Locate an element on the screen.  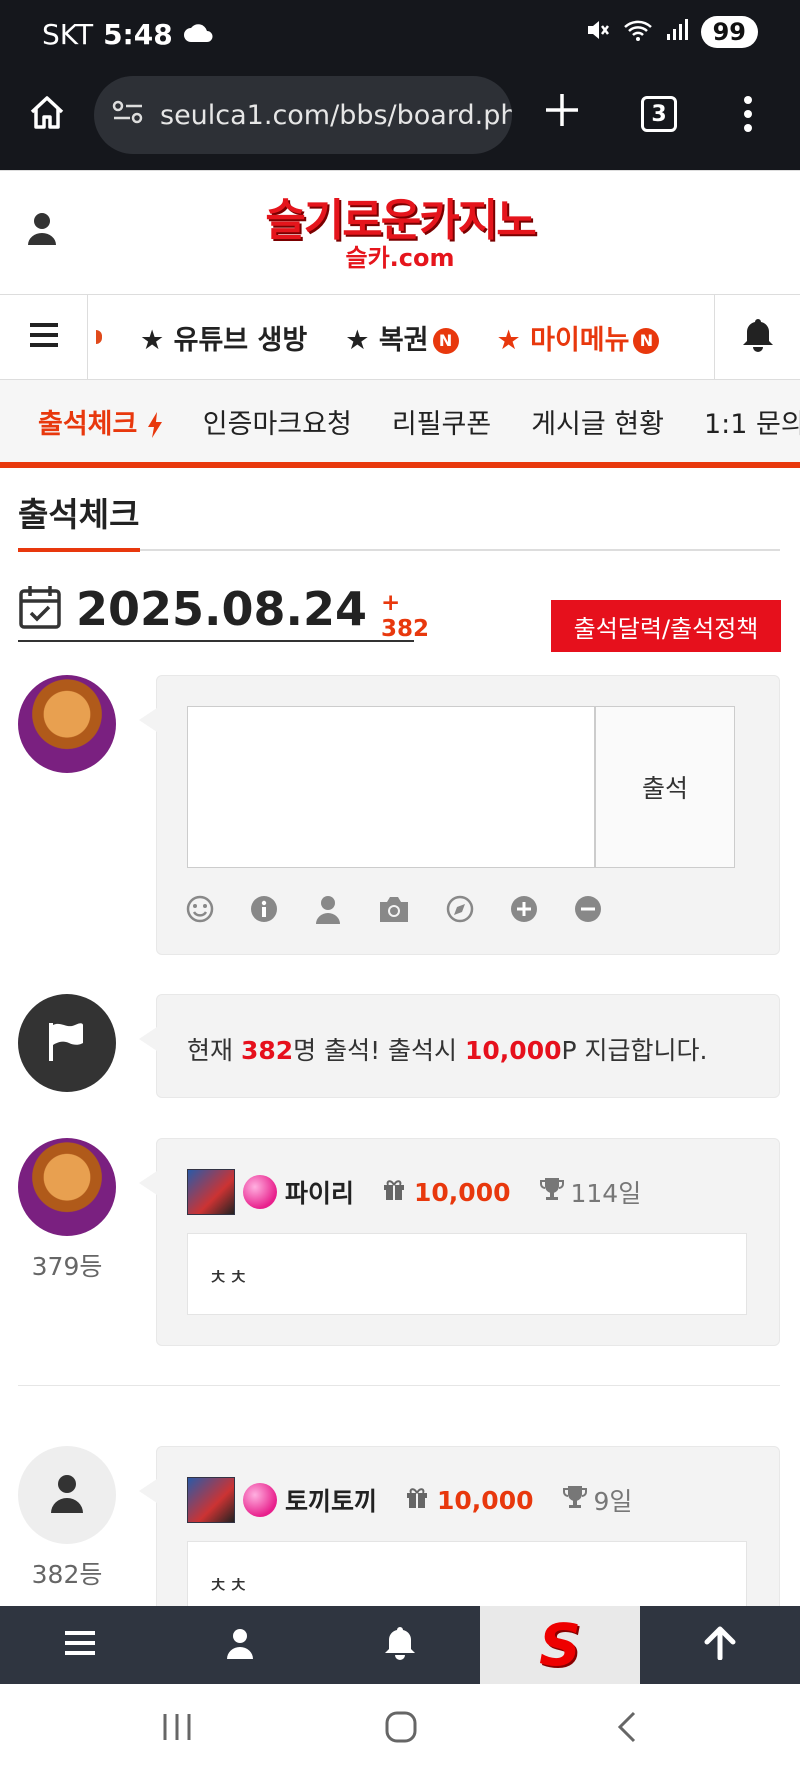
site-logo: 슬기로운카지노 슬카.com is located at coordinates (400, 233).